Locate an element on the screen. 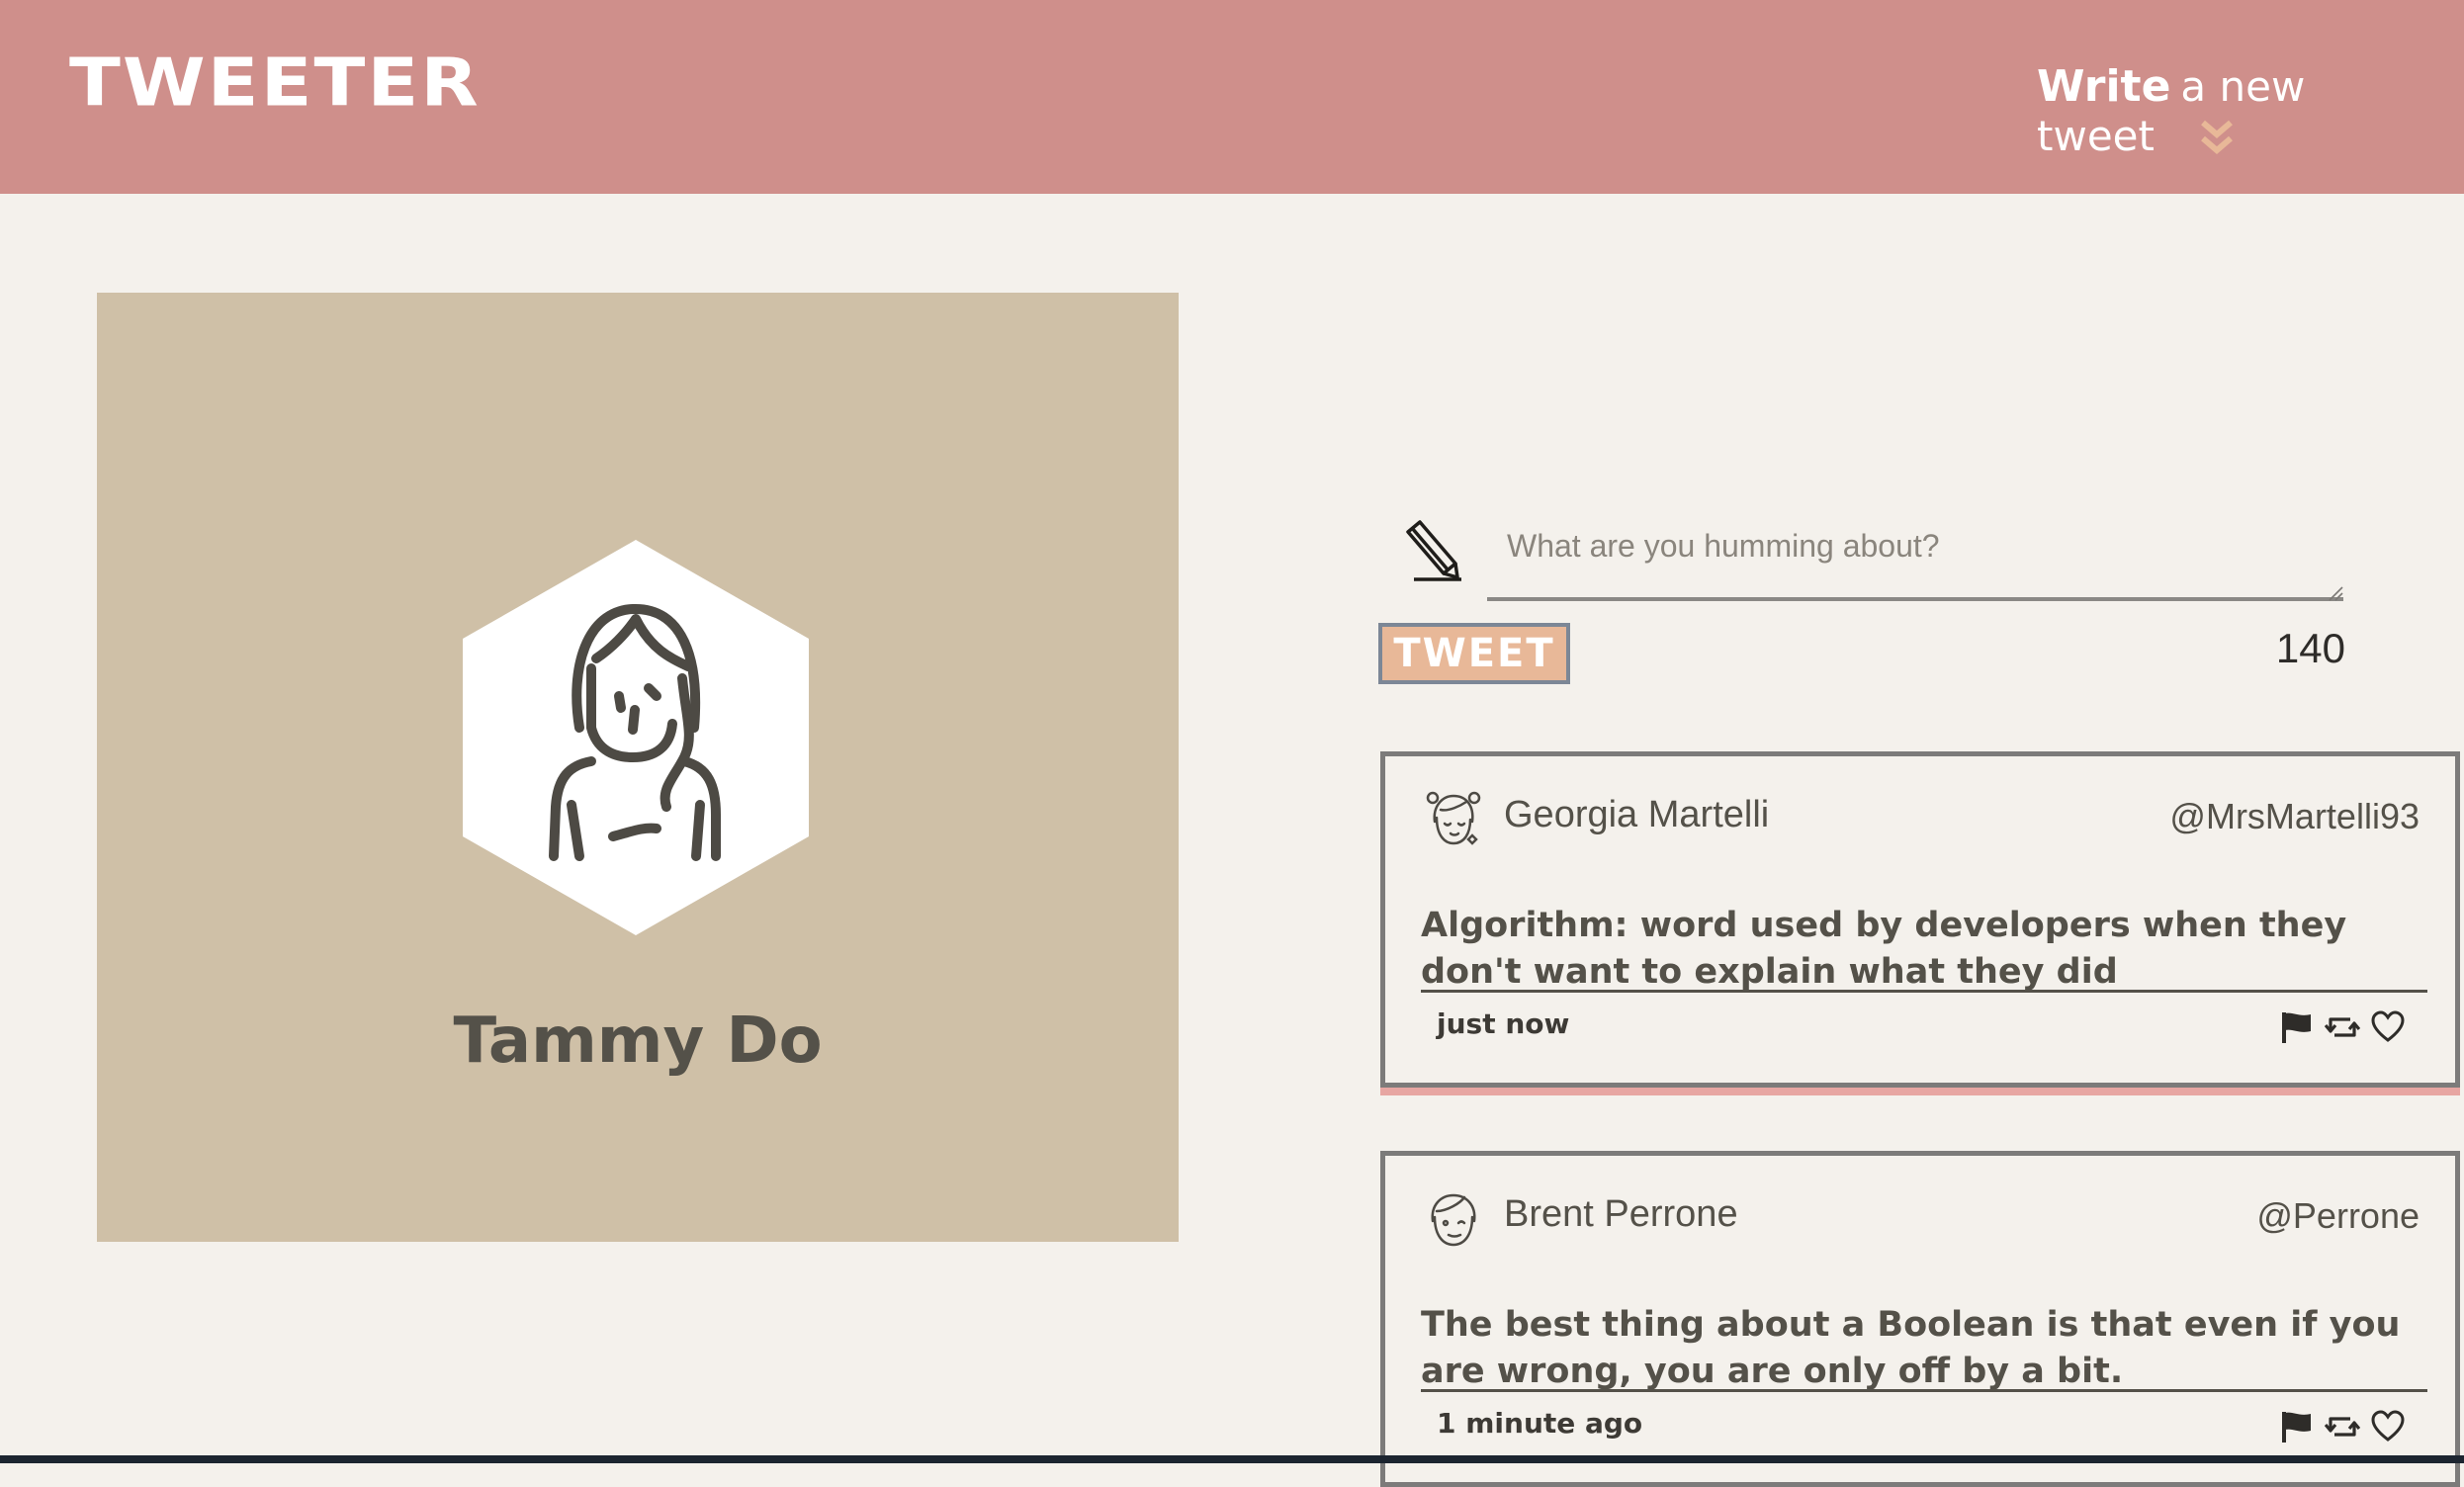  character-counter: 140 is located at coordinates (2310, 648).